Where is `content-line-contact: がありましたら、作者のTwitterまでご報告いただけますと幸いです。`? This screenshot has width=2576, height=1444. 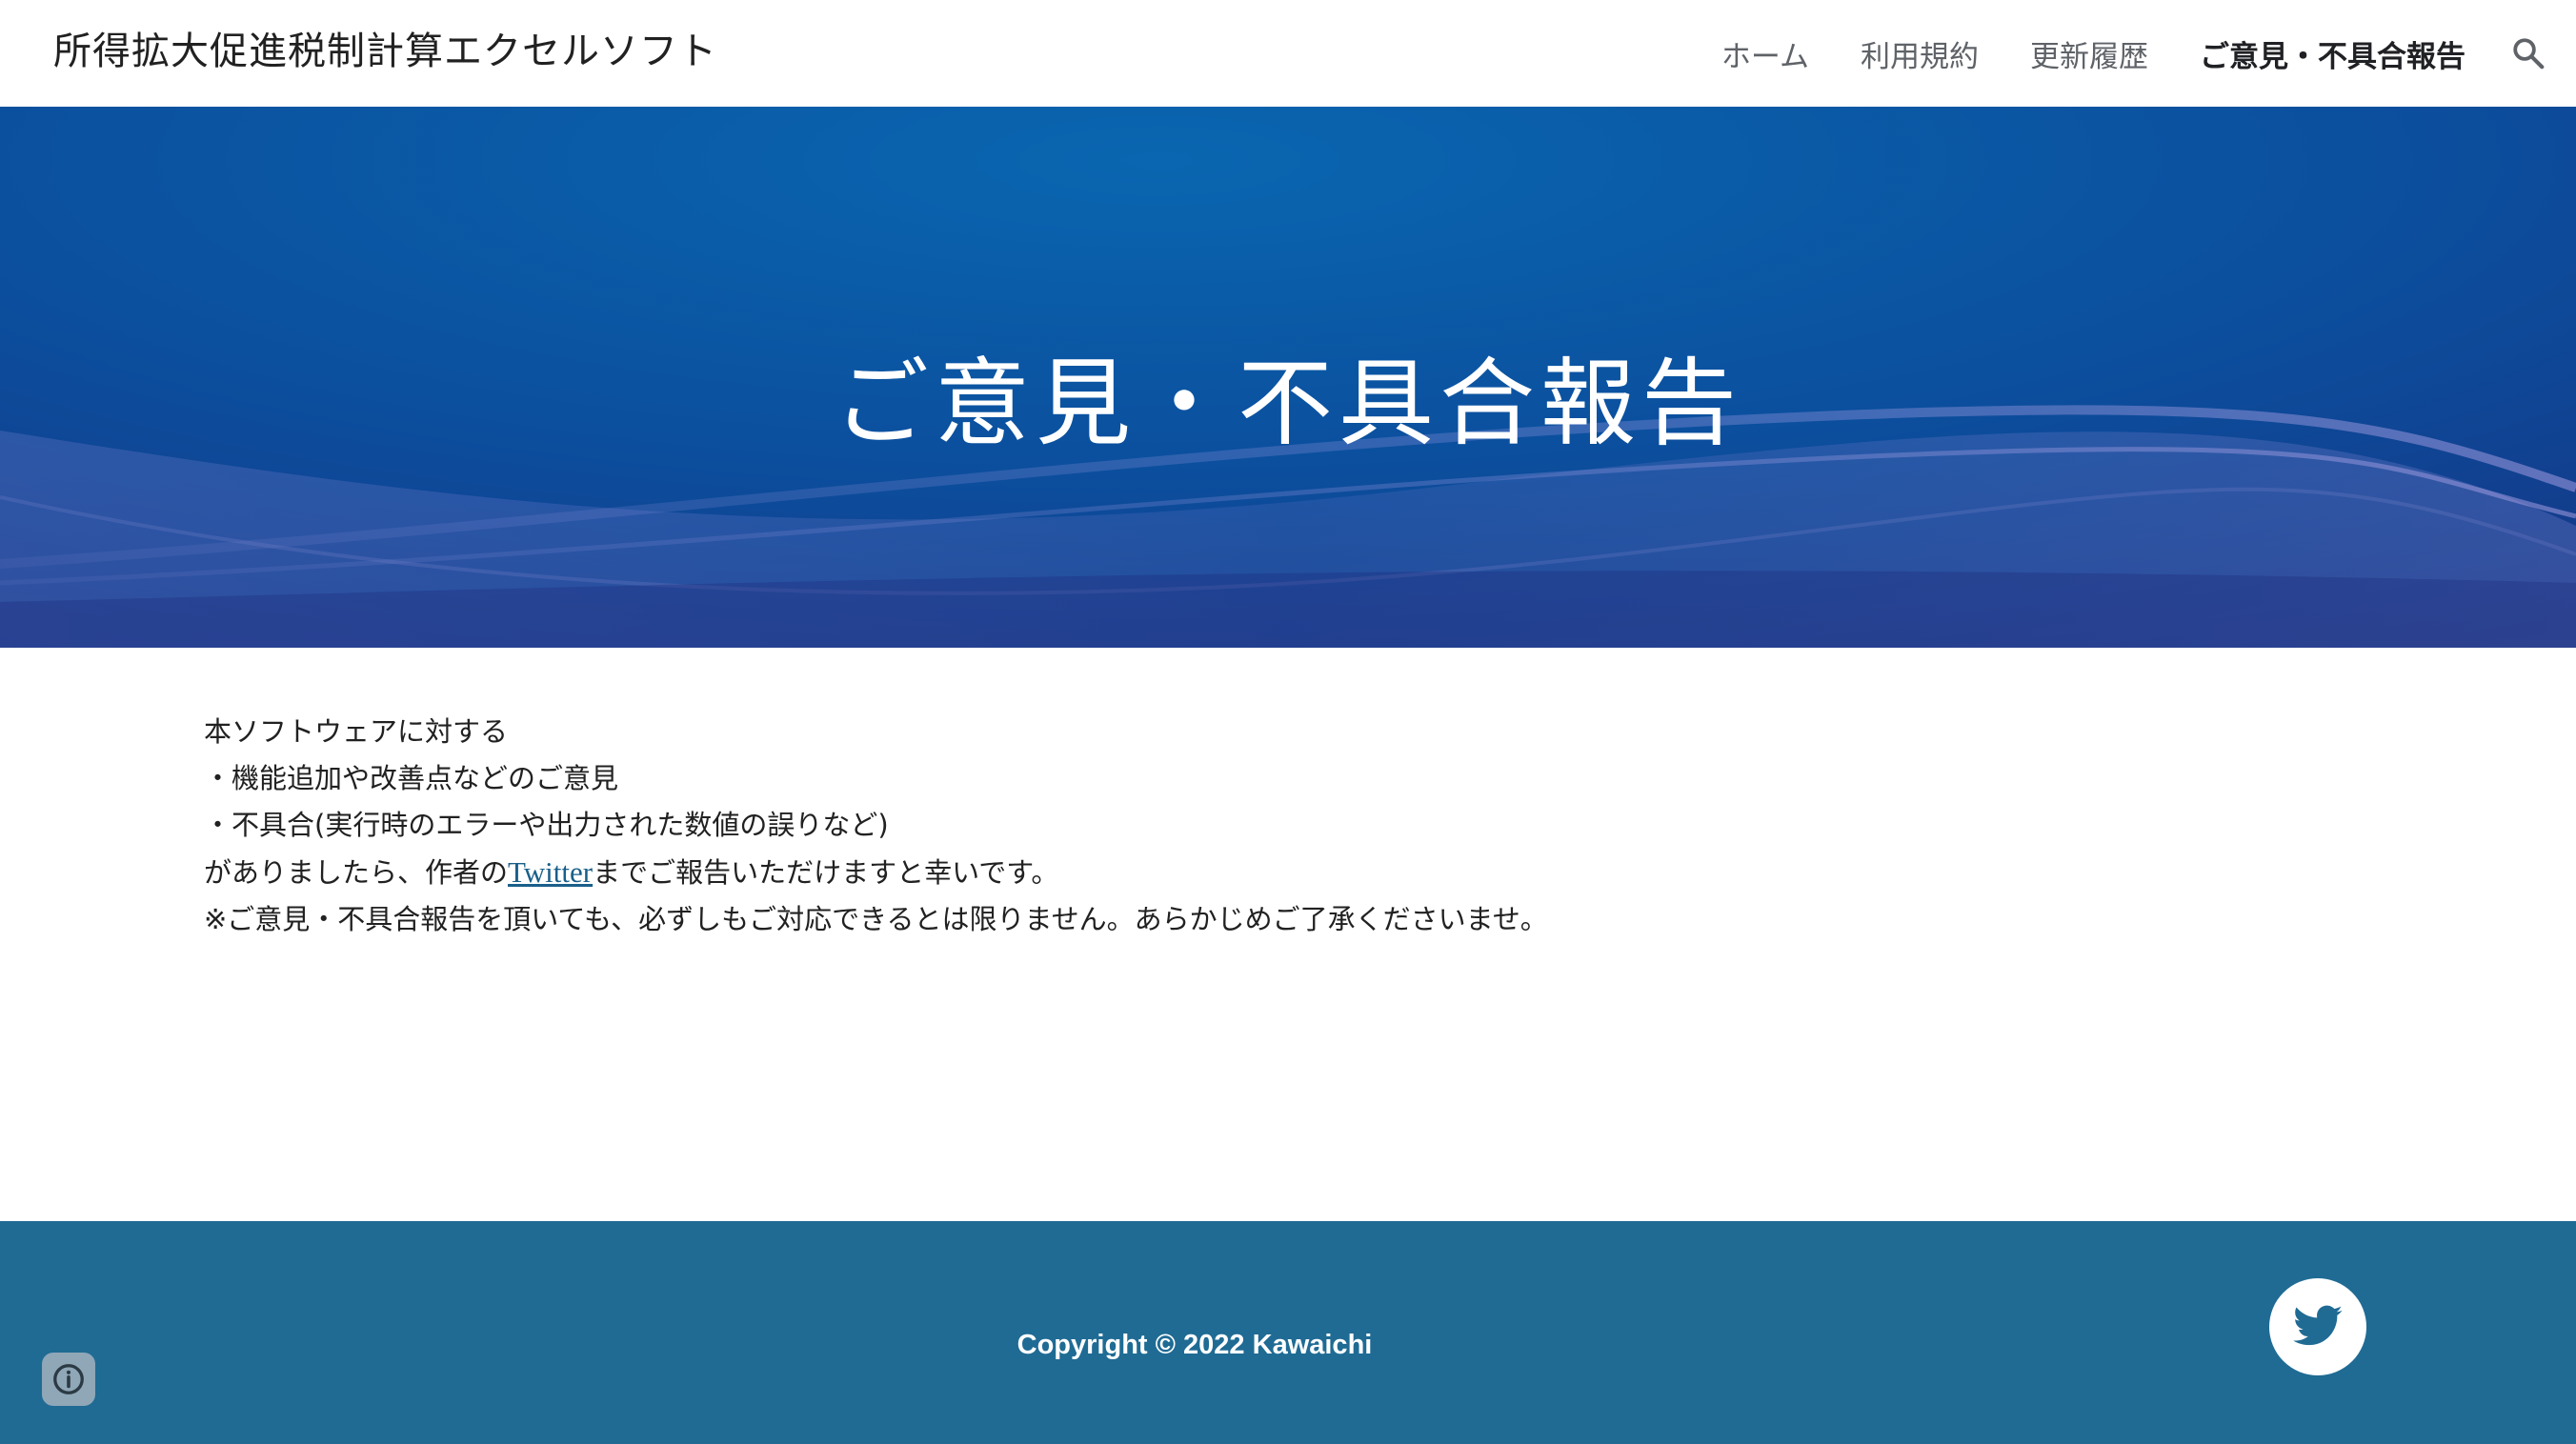
content-line-contact: がありましたら、作者のTwitterまでご報告いただけますと幸いです。 is located at coordinates (1299, 872).